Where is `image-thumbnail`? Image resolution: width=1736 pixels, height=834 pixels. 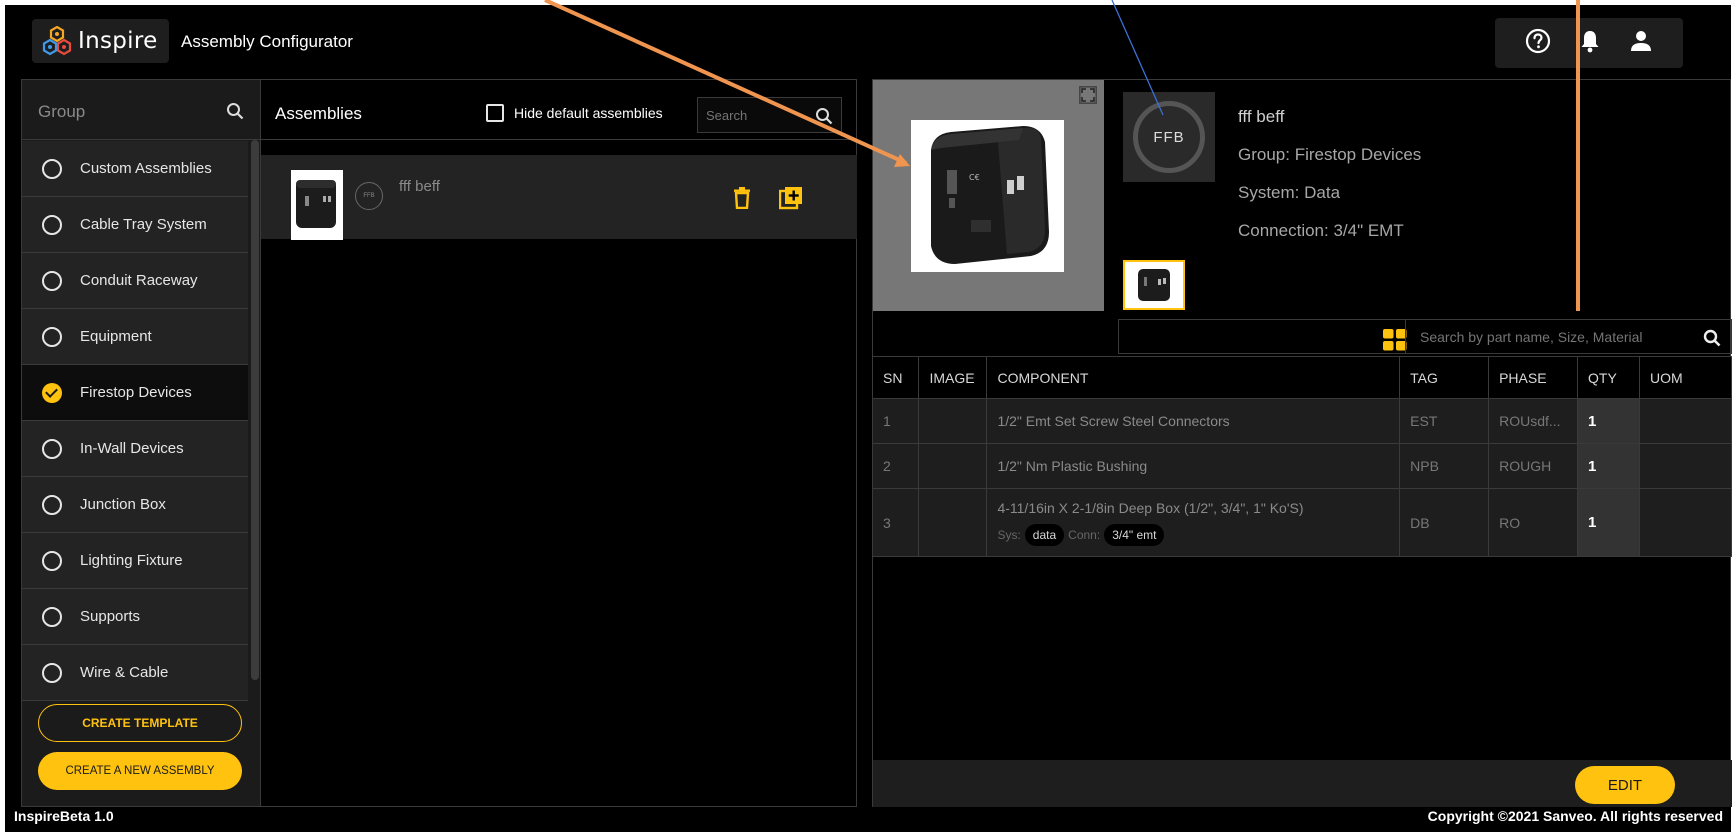
image-thumbnail is located at coordinates (1154, 285).